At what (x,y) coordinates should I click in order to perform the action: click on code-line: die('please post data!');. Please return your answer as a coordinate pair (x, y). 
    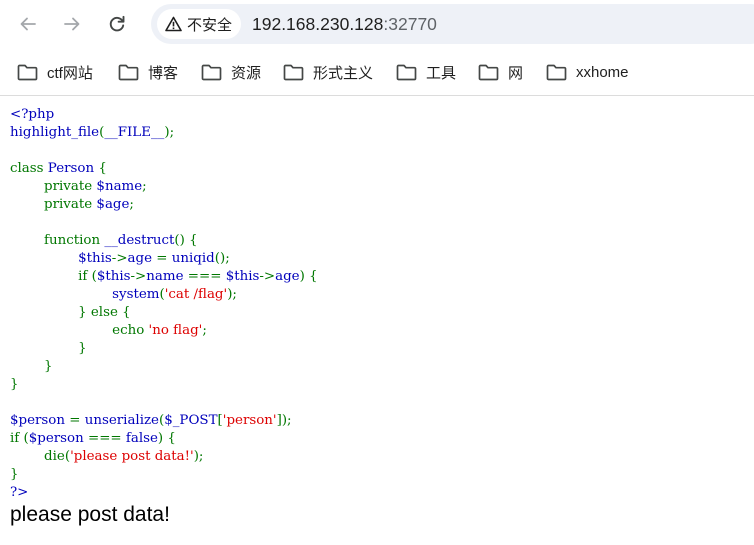
    Looking at the image, I should click on (164, 457).